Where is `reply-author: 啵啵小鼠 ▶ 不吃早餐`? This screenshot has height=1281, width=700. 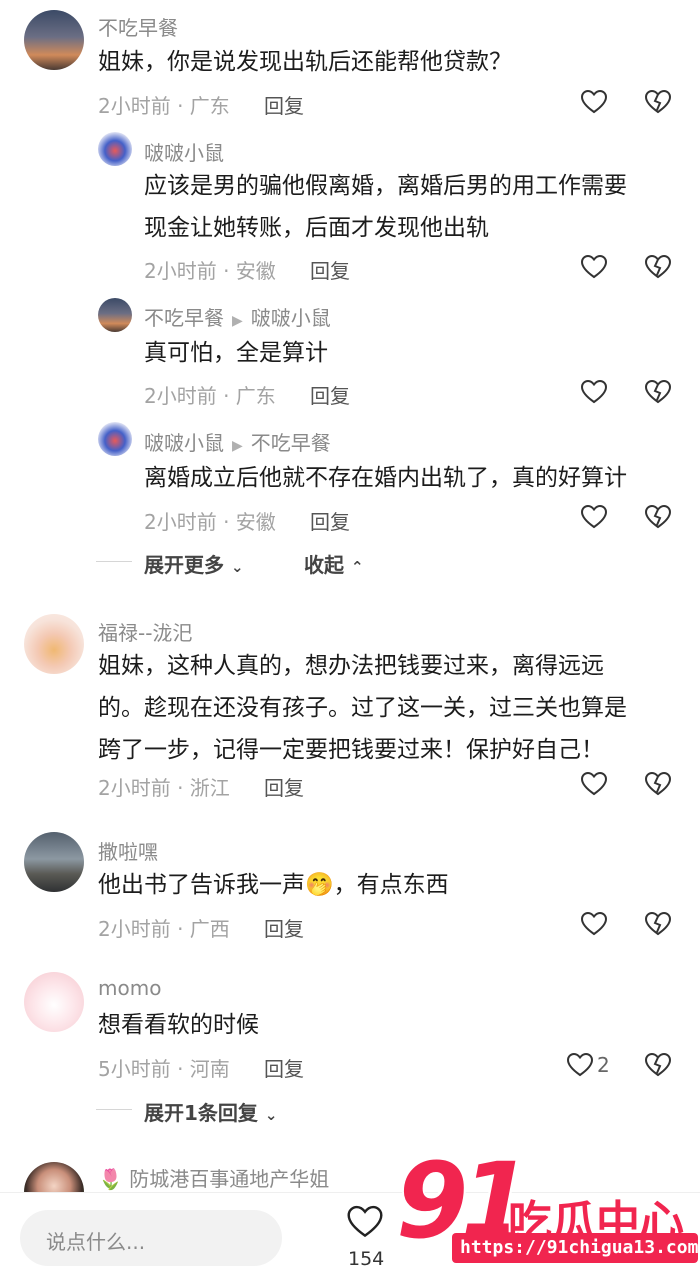
reply-author: 啵啵小鼠 ▶ 不吃早餐 is located at coordinates (237, 441).